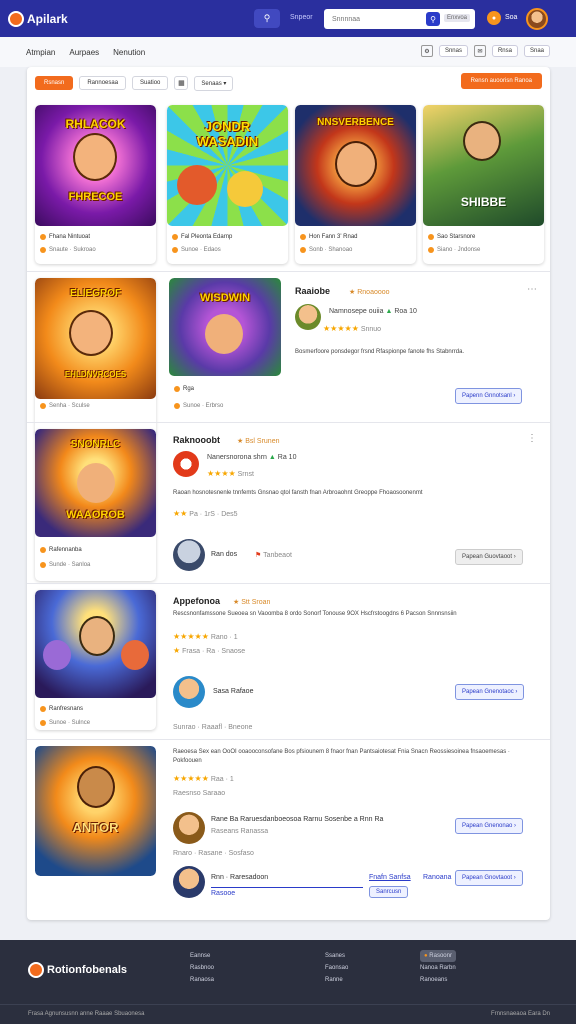 The height and width of the screenshot is (1024, 576). Describe the element at coordinates (95, 374) in the screenshot. I see `thumb-subtitle: EHLDNVRCOES` at that location.